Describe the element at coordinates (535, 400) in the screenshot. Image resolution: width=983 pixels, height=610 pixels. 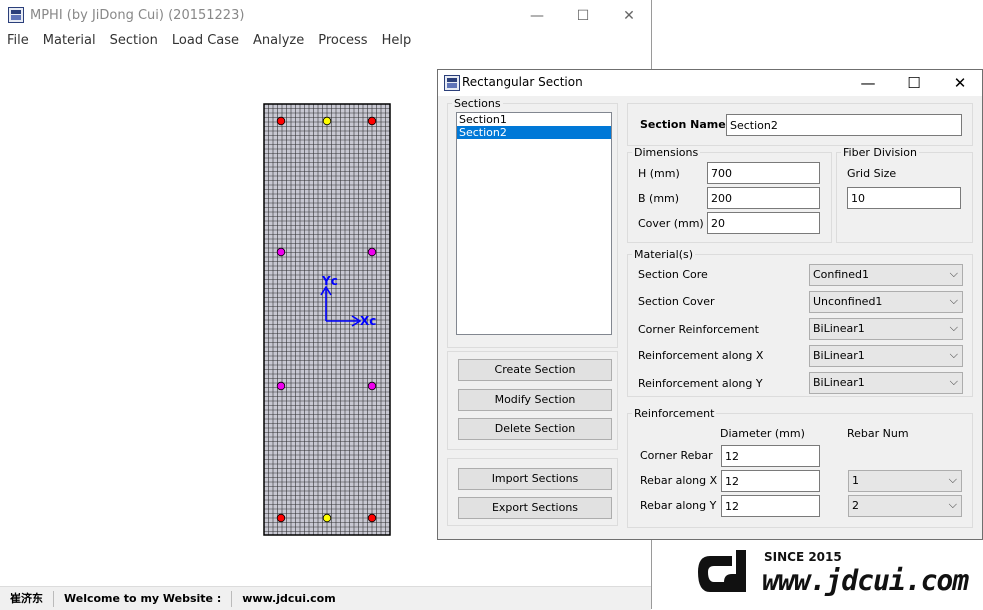
I see `modify-section-button: Modify Section` at that location.